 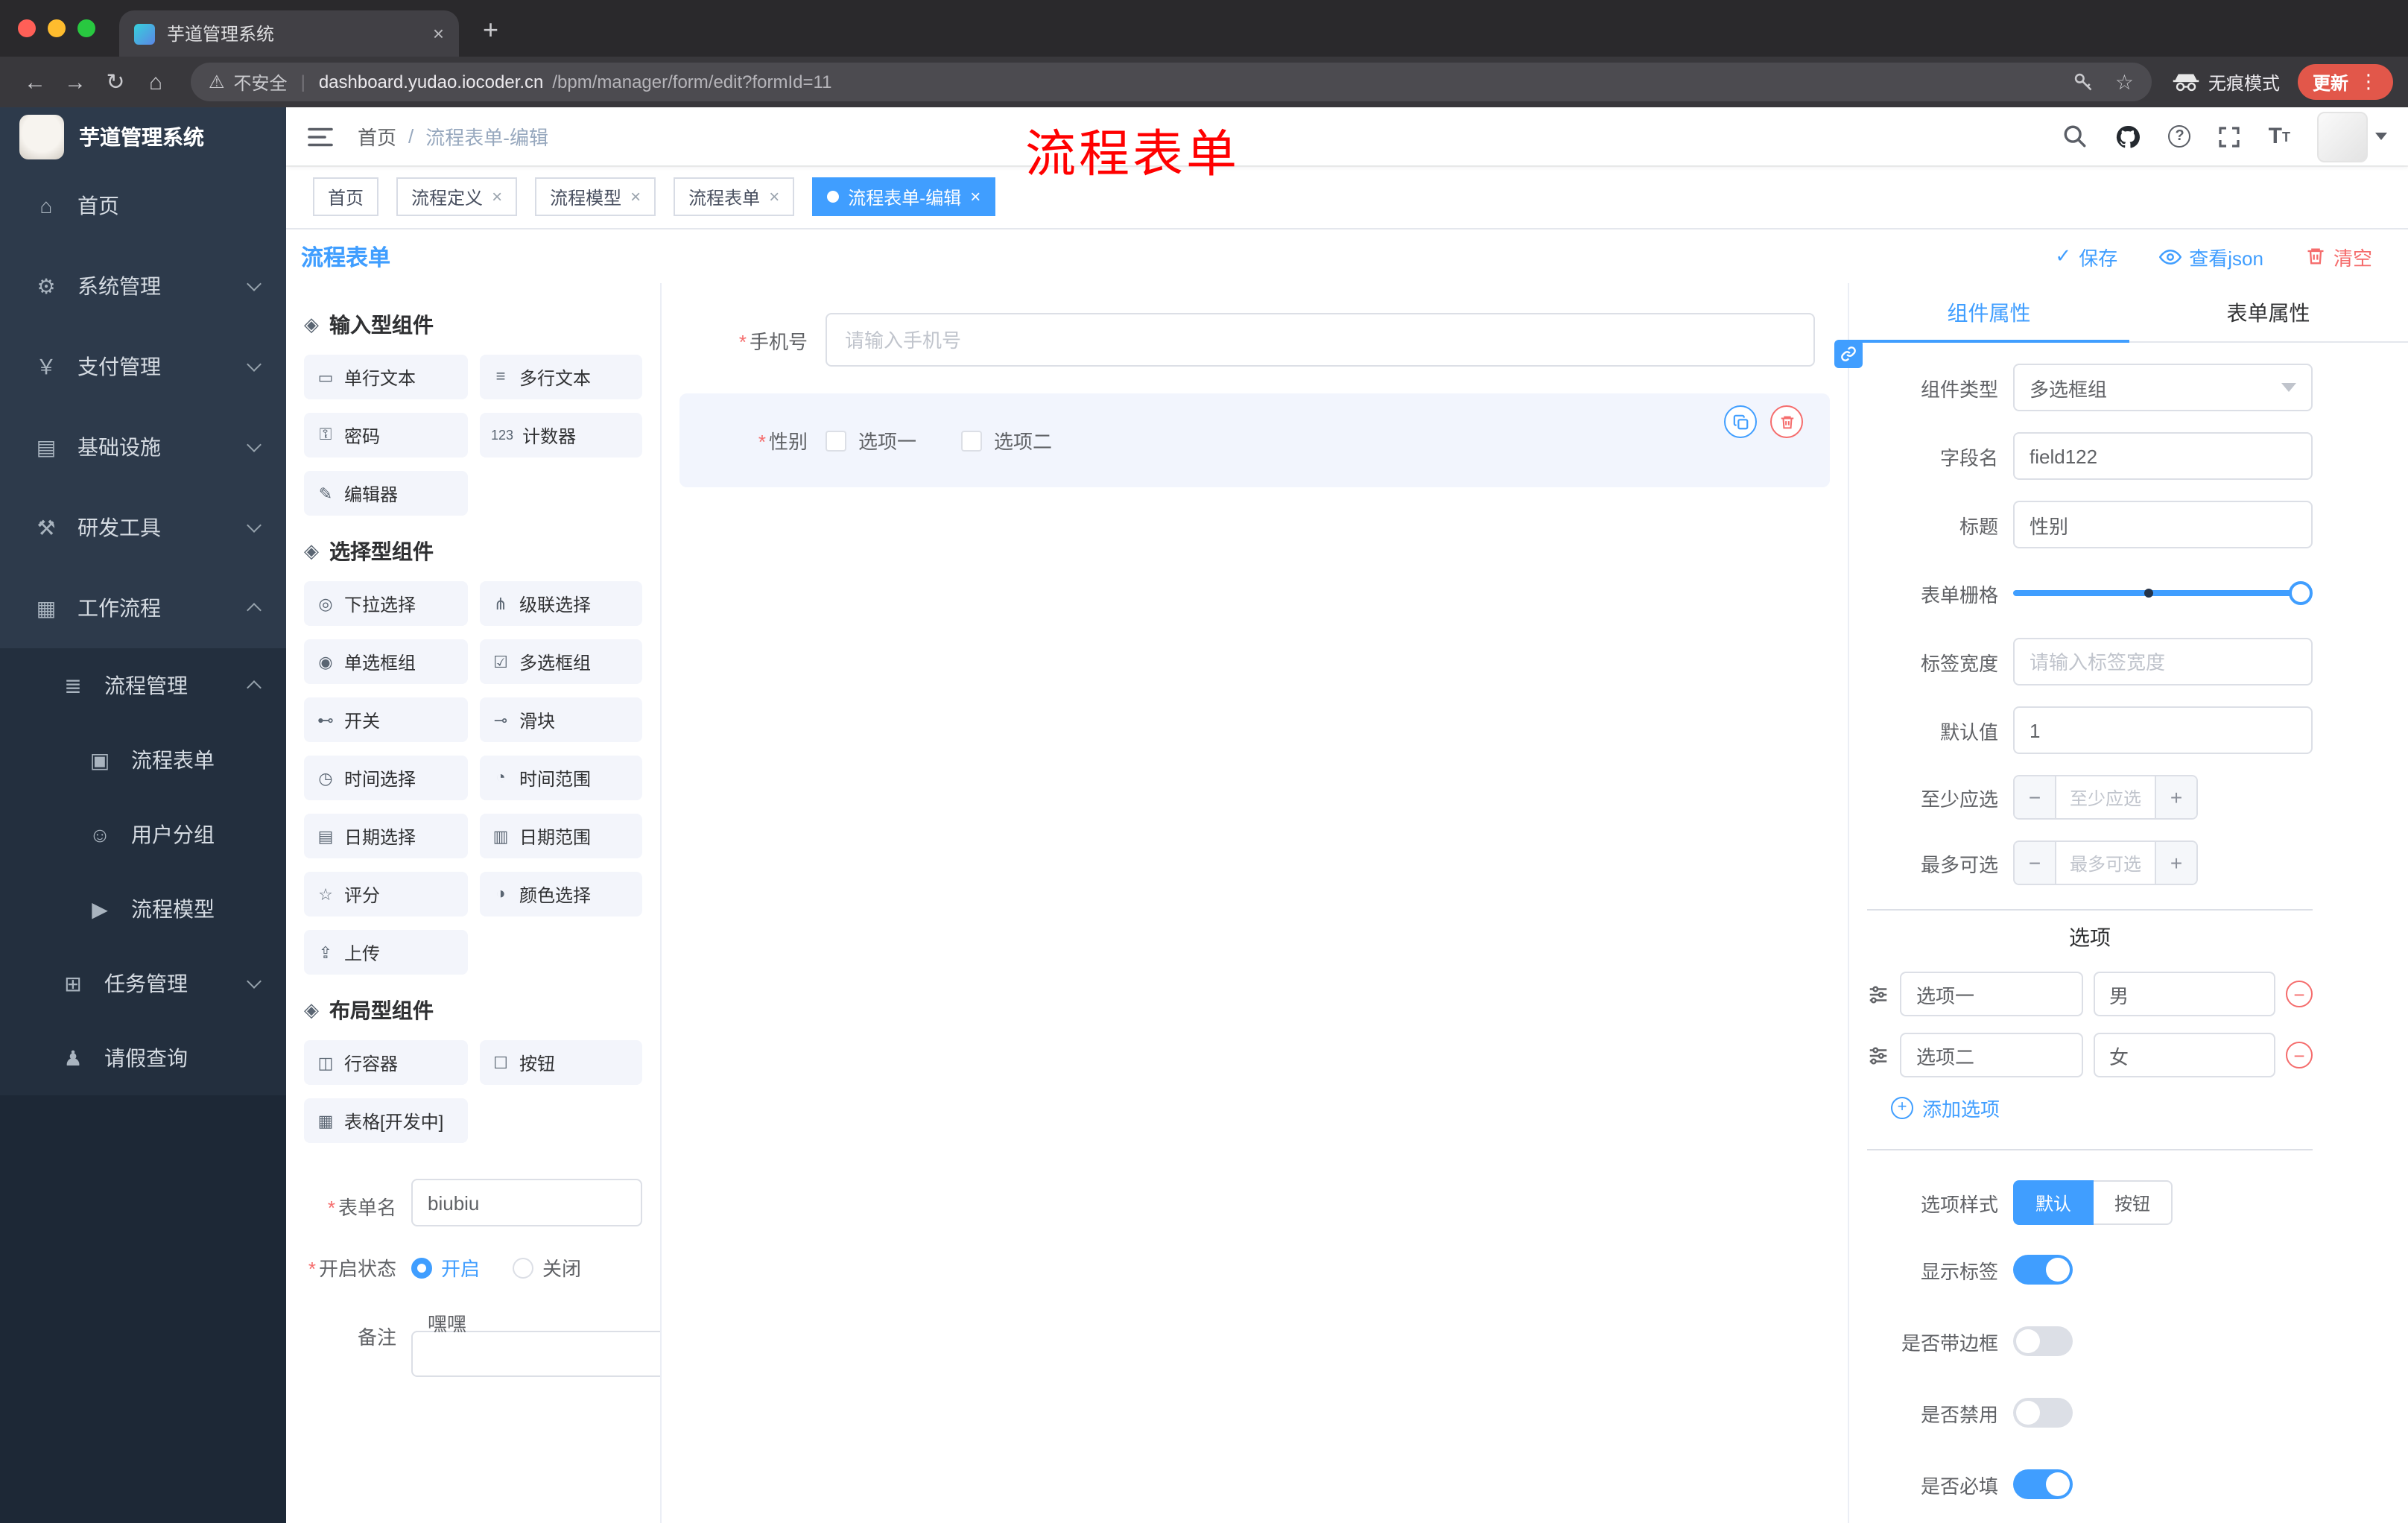 I want to click on sidebar-item-task-management: ⊞ 任务管理, so click(x=143, y=984).